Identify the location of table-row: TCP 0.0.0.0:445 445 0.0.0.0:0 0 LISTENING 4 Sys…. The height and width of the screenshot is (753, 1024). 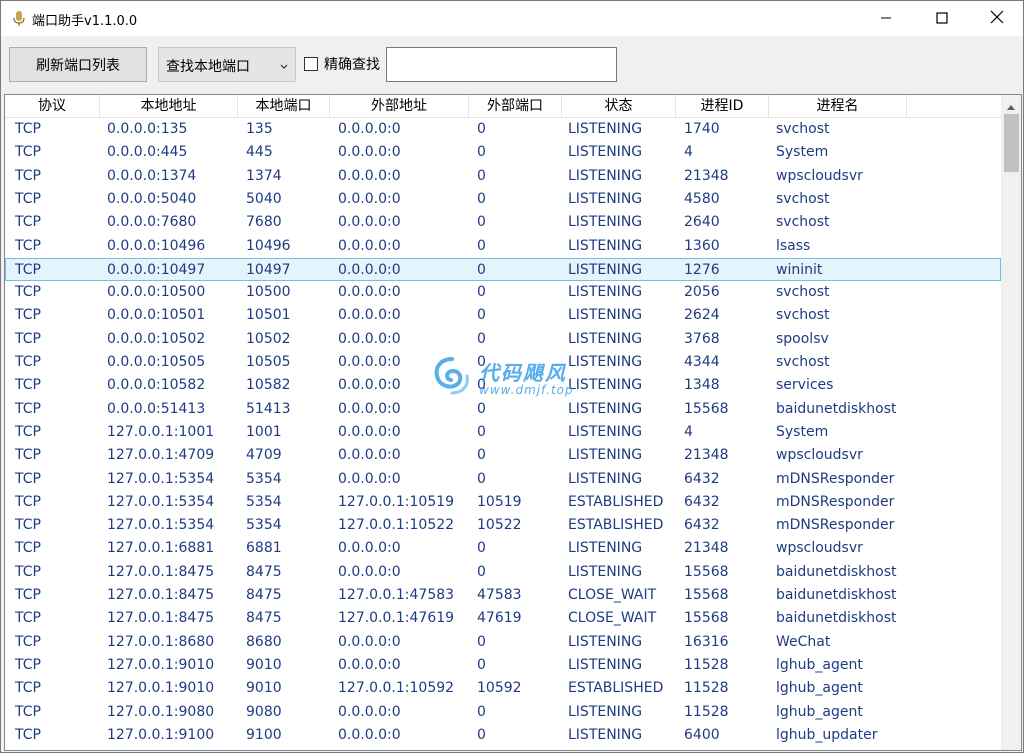
(503, 152).